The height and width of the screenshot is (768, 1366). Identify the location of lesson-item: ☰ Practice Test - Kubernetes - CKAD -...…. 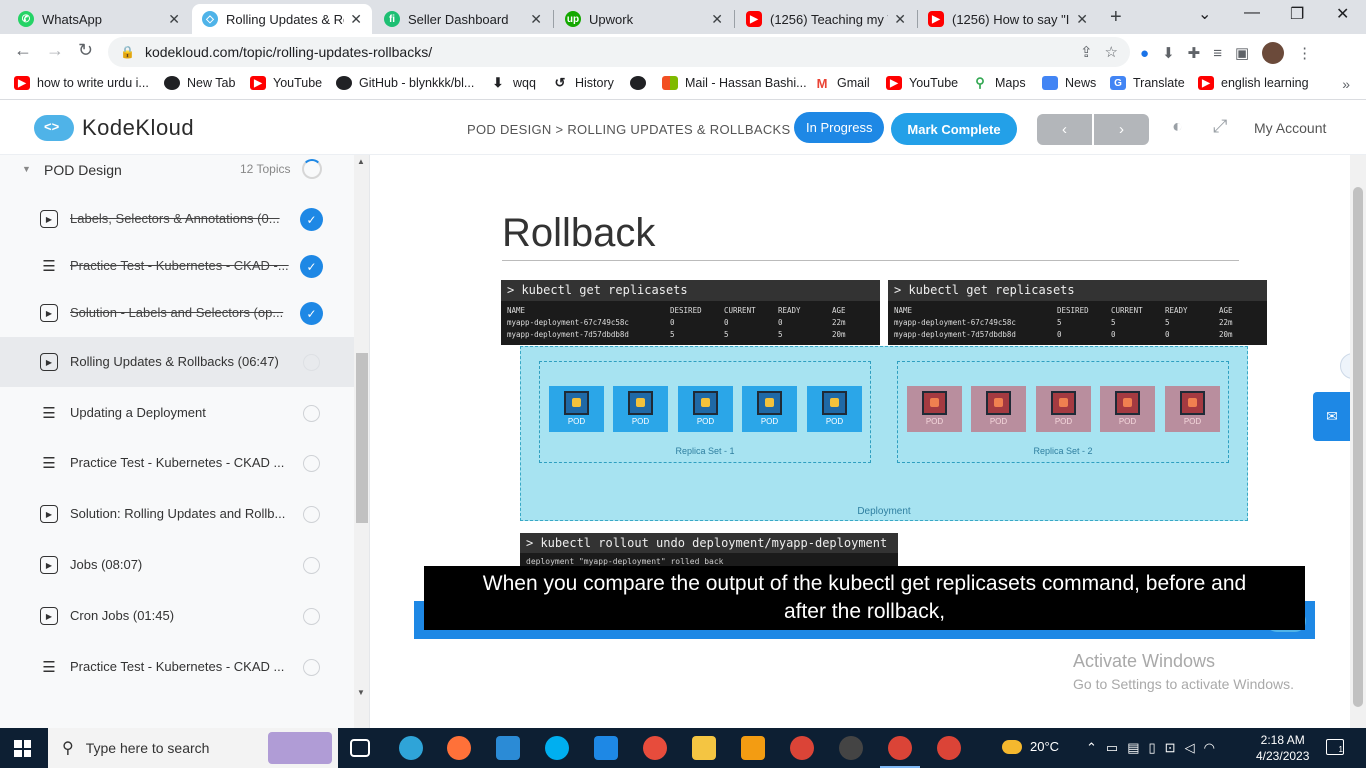
(177, 266).